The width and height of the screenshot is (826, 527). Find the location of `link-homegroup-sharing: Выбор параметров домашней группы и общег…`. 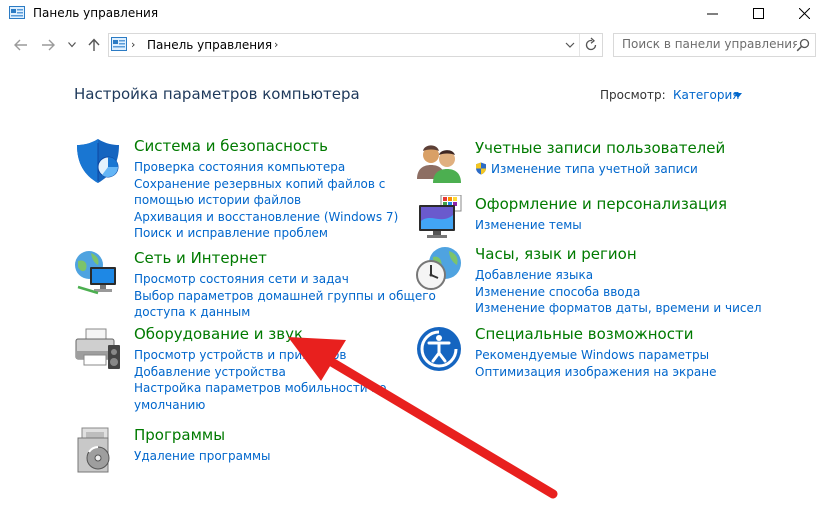

link-homegroup-sharing: Выбор параметров домашней группы и общег… is located at coordinates (285, 296).